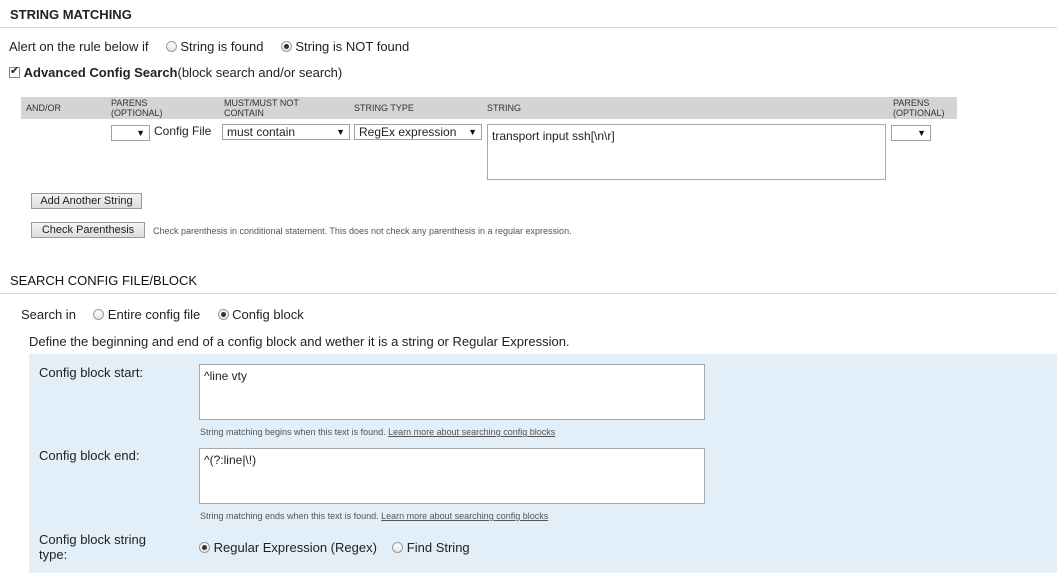 This screenshot has width=1057, height=577. Describe the element at coordinates (222, 46) in the screenshot. I see `radio-string-found-label: String is found` at that location.